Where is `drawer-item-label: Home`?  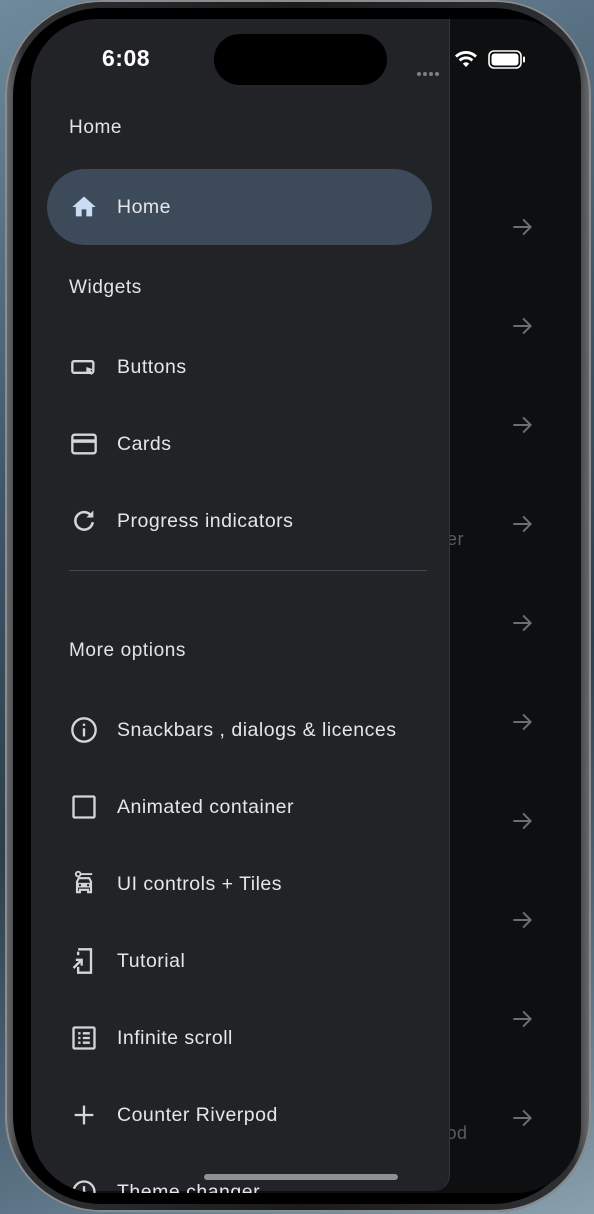
drawer-item-label: Home is located at coordinates (144, 206).